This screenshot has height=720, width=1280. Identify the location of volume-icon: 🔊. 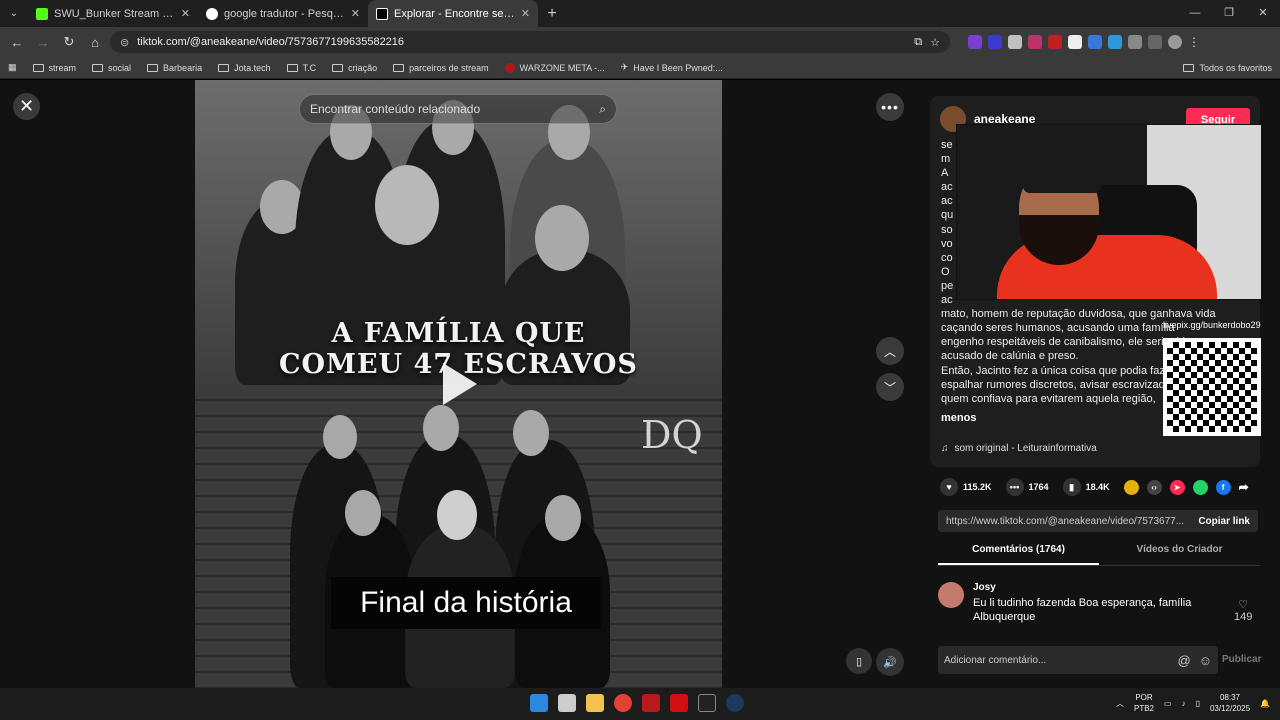
(890, 662).